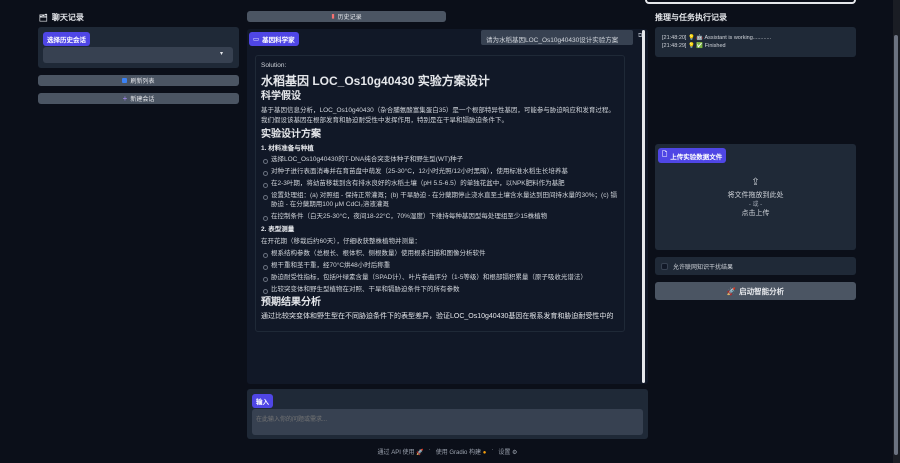 This screenshot has height=463, width=900. What do you see at coordinates (401, 451) in the screenshot?
I see `api-link: 通过 API 使用 🚀` at bounding box center [401, 451].